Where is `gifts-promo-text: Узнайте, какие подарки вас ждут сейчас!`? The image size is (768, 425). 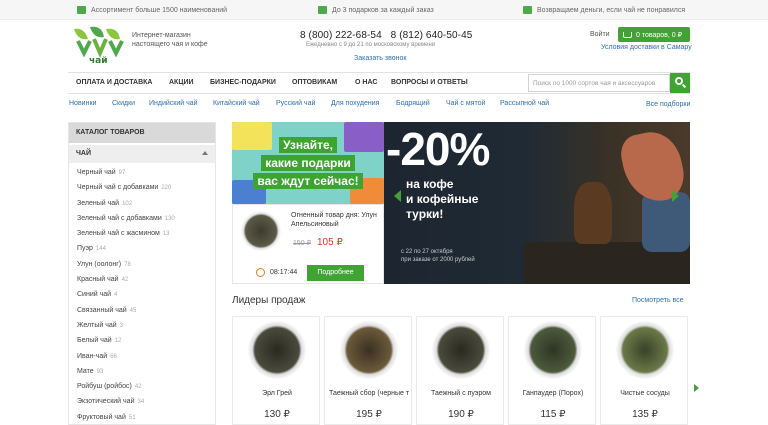 gifts-promo-text: Узнайте, какие подарки вас ждут сейчас! is located at coordinates (308, 163).